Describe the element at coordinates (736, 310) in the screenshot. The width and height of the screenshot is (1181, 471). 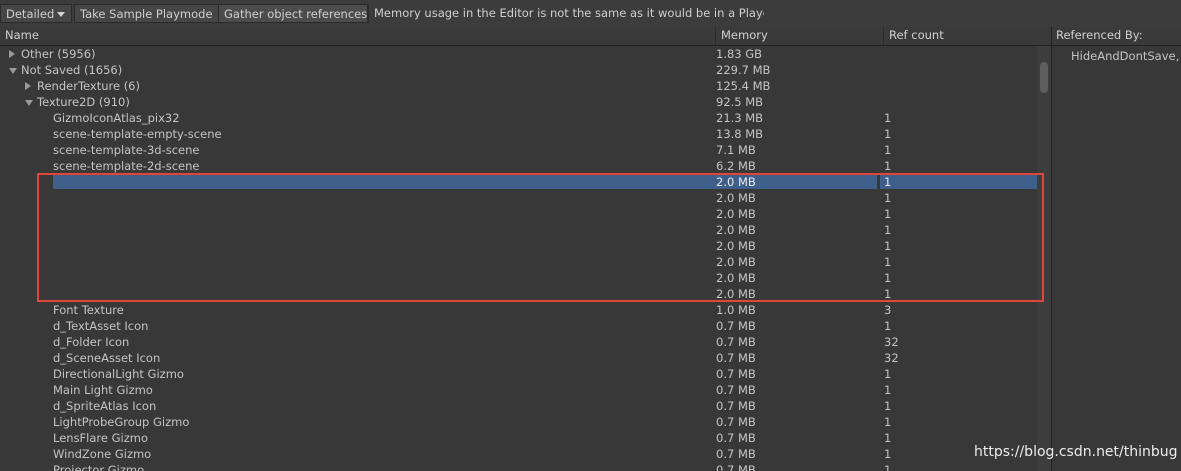
I see `row-memory: 1.0 MB` at that location.